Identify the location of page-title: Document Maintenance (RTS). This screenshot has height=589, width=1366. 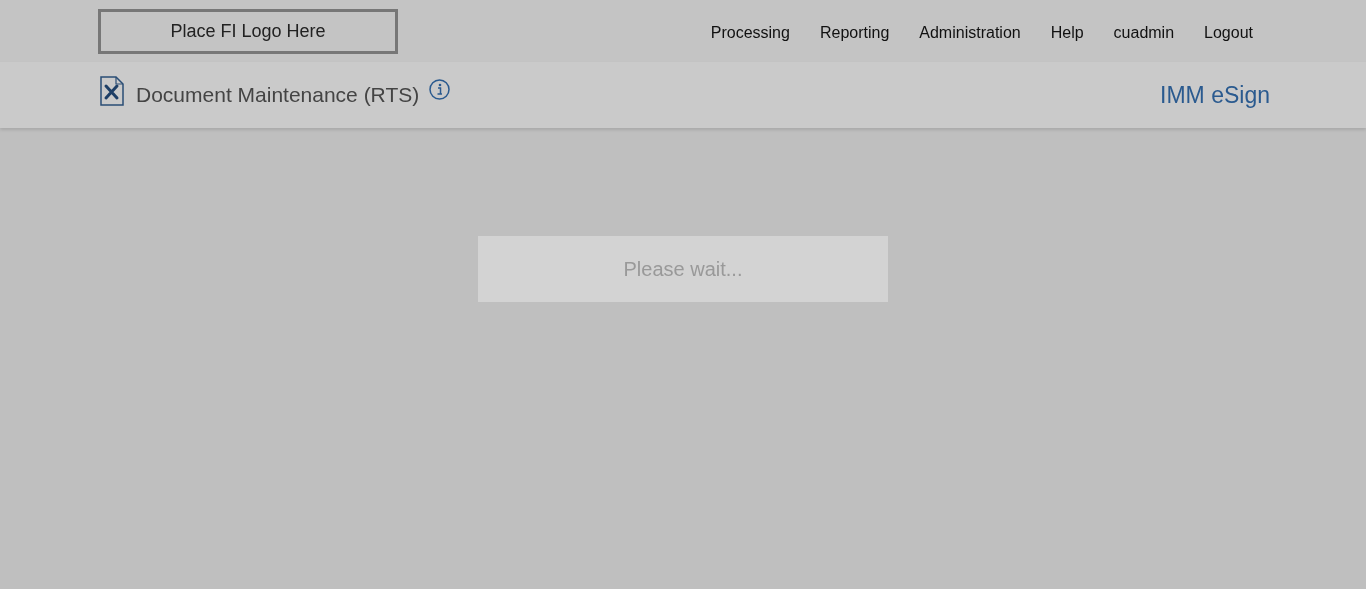
(278, 95).